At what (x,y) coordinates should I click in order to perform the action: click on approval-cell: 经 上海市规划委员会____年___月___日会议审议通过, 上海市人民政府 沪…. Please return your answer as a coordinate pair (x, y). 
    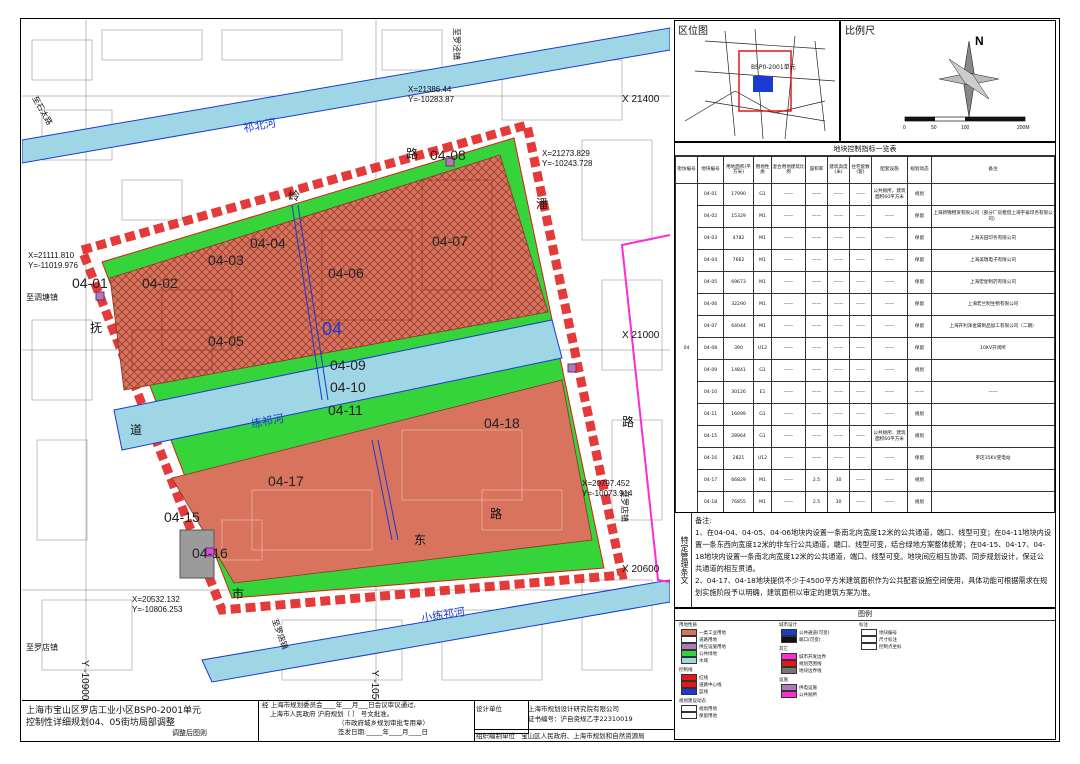
    Looking at the image, I should click on (366, 721).